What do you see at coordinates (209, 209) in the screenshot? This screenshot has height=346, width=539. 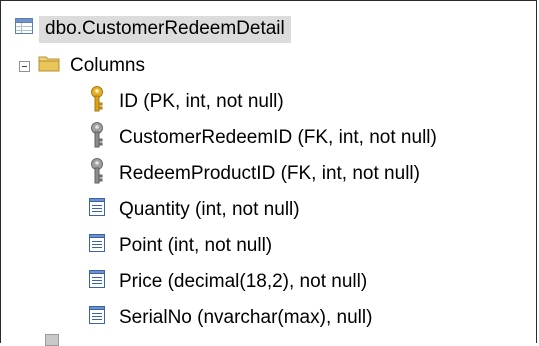 I see `column-label: Quantity (int, not null)` at bounding box center [209, 209].